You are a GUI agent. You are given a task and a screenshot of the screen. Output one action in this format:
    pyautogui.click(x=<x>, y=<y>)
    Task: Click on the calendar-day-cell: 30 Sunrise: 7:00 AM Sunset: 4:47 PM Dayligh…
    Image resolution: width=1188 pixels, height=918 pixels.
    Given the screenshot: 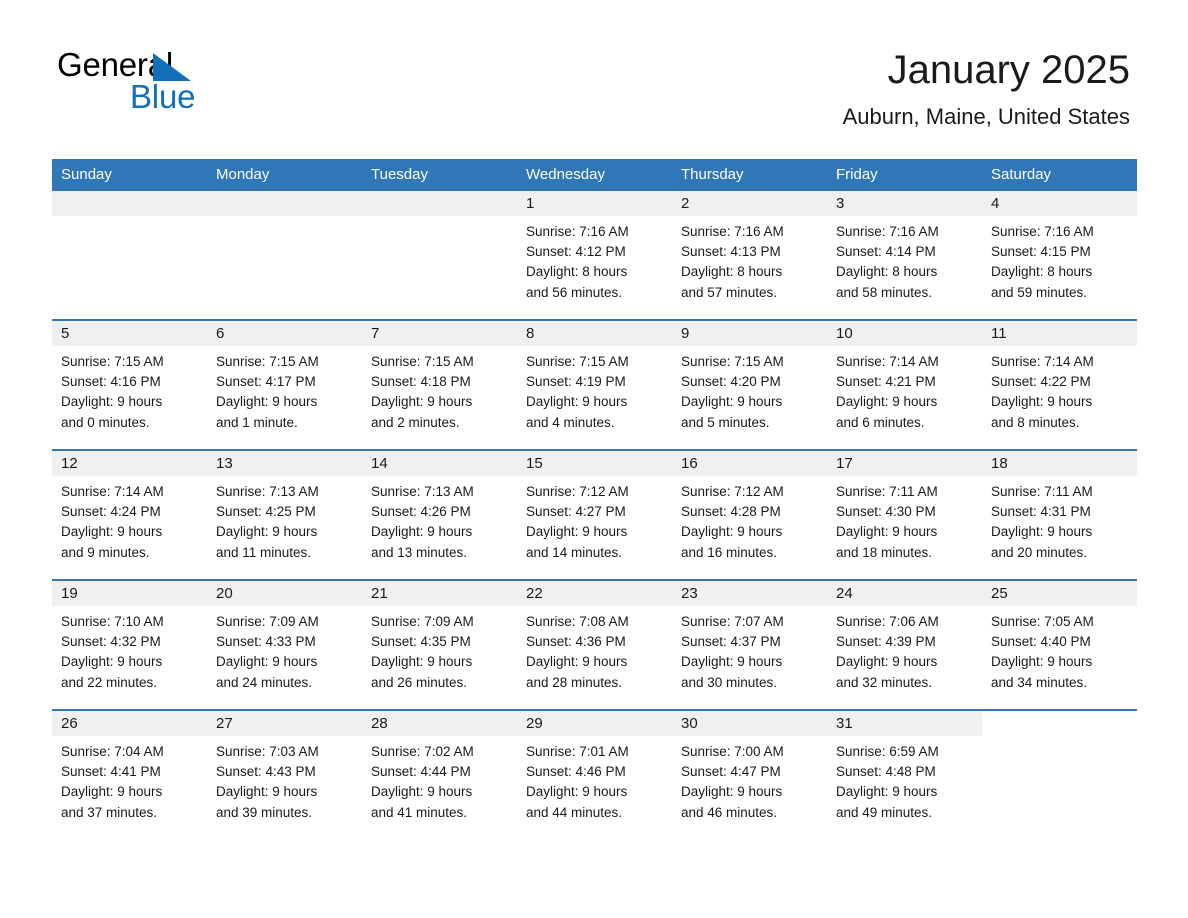 What is the action you would take?
    pyautogui.click(x=749, y=774)
    